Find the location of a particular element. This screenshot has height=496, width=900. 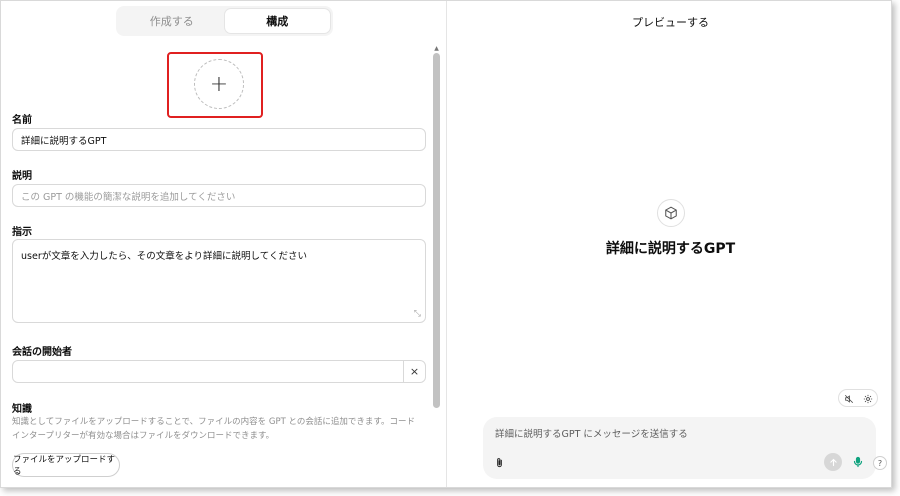

avatar-upload-button: + is located at coordinates (219, 84).